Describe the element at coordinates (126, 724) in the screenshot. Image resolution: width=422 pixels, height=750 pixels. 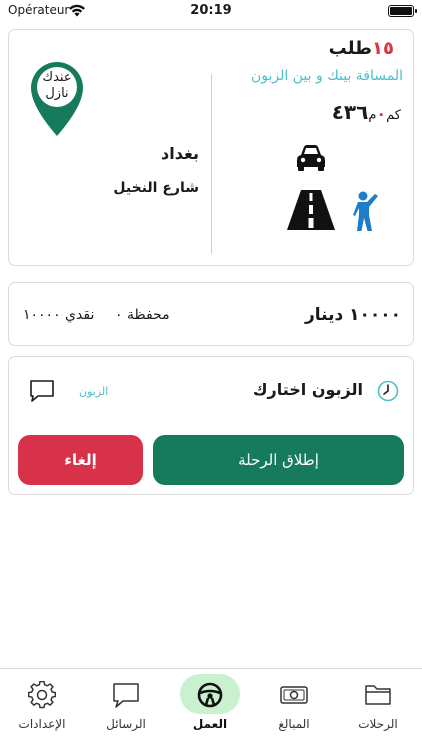
I see `tab-messages-label: الرسائل` at that location.